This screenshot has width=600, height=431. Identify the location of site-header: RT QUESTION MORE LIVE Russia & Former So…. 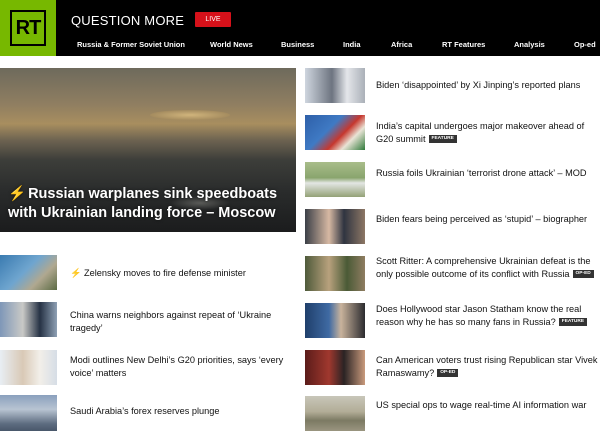
(300, 28).